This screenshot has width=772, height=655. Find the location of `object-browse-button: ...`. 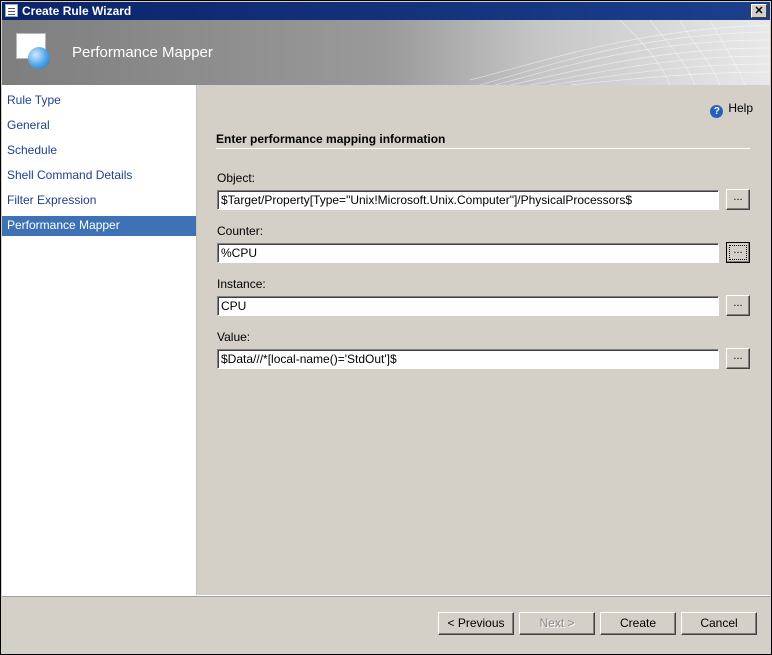

object-browse-button: ... is located at coordinates (738, 199).